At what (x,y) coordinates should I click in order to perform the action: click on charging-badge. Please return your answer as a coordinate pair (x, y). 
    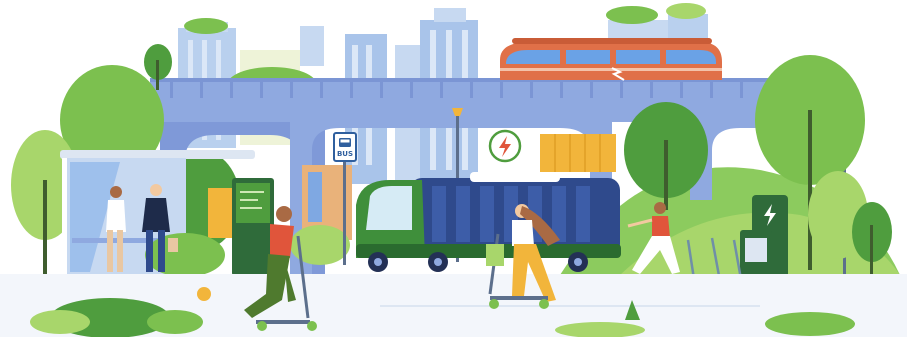
    Looking at the image, I should click on (505, 146).